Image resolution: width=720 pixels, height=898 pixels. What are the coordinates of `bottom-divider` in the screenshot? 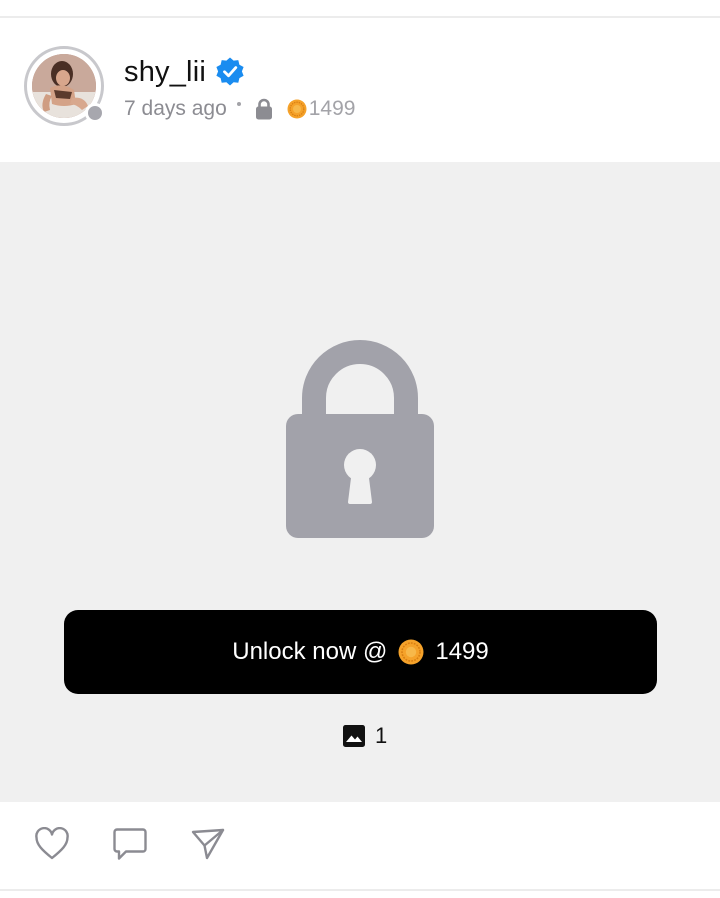 It's located at (360, 890).